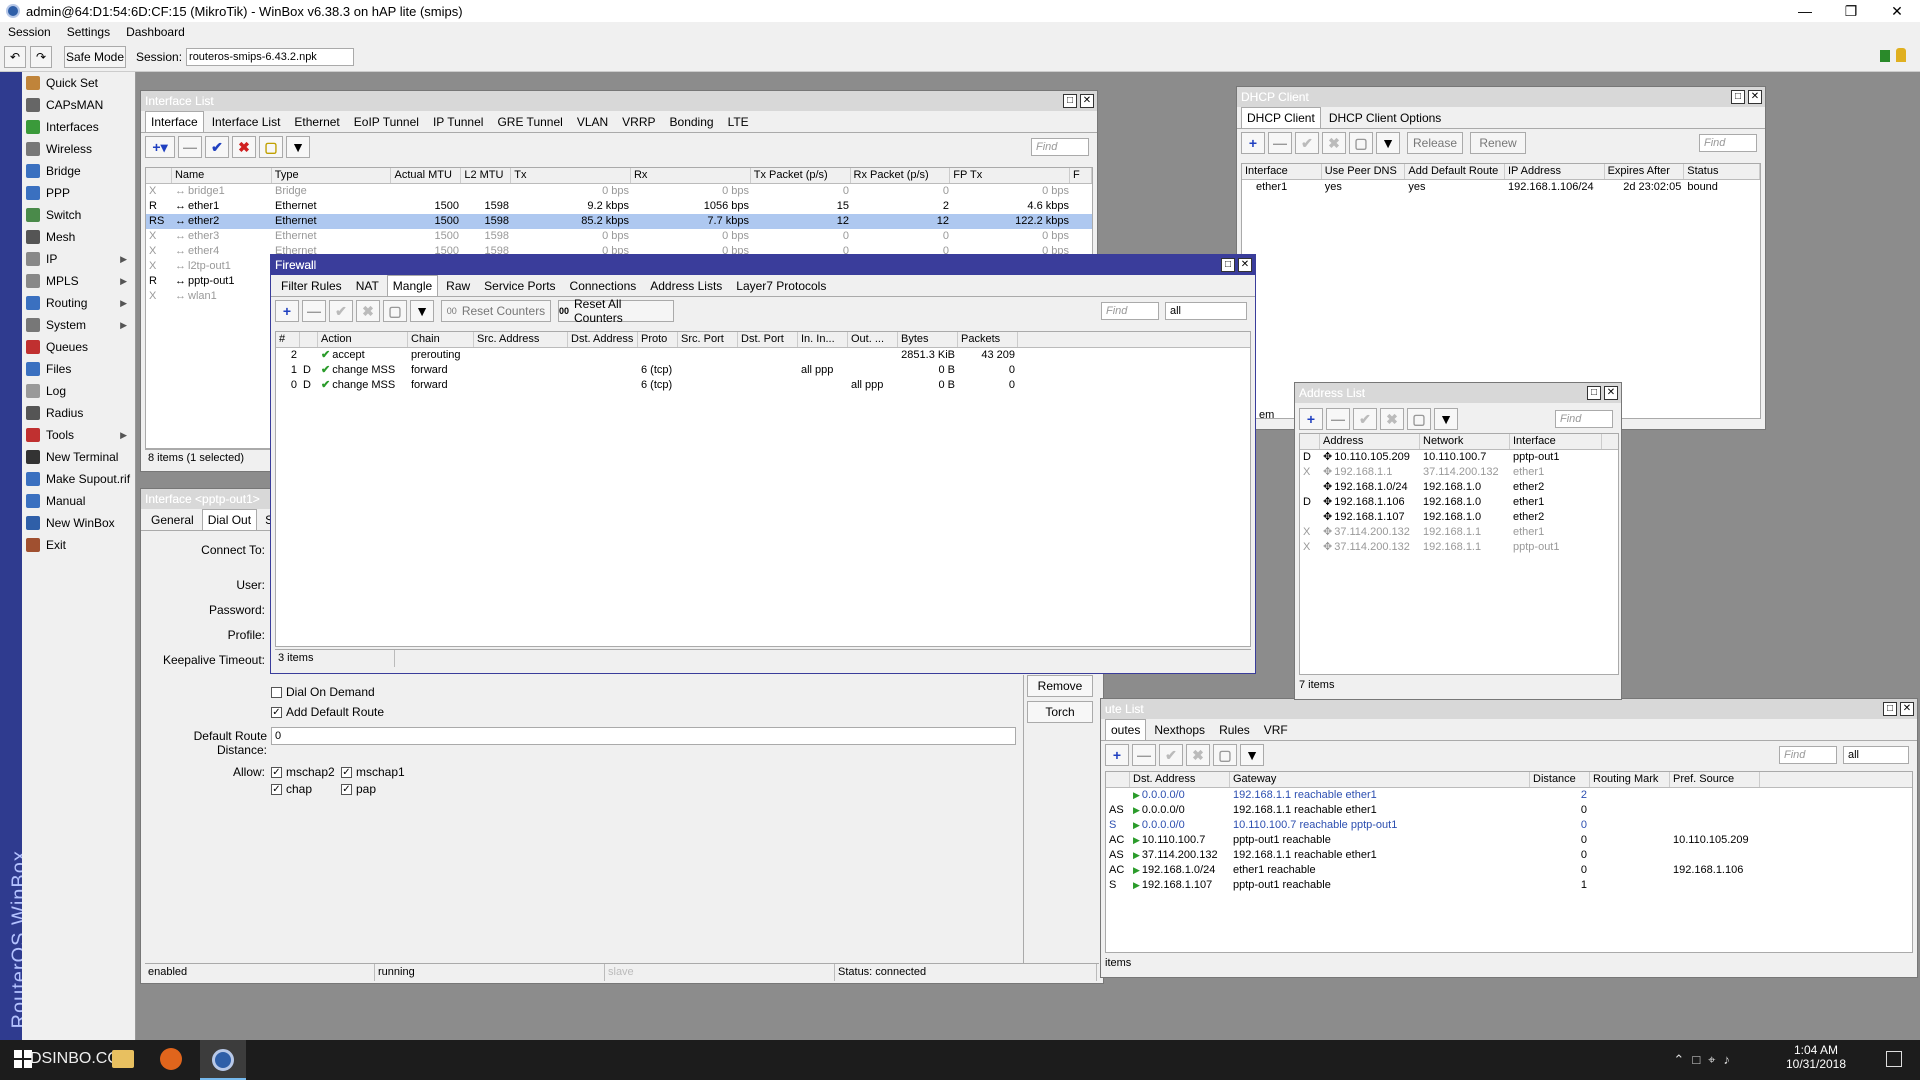 This screenshot has width=1920, height=1080. Describe the element at coordinates (1380, 779) in the screenshot. I see `column-header: Gateway` at that location.